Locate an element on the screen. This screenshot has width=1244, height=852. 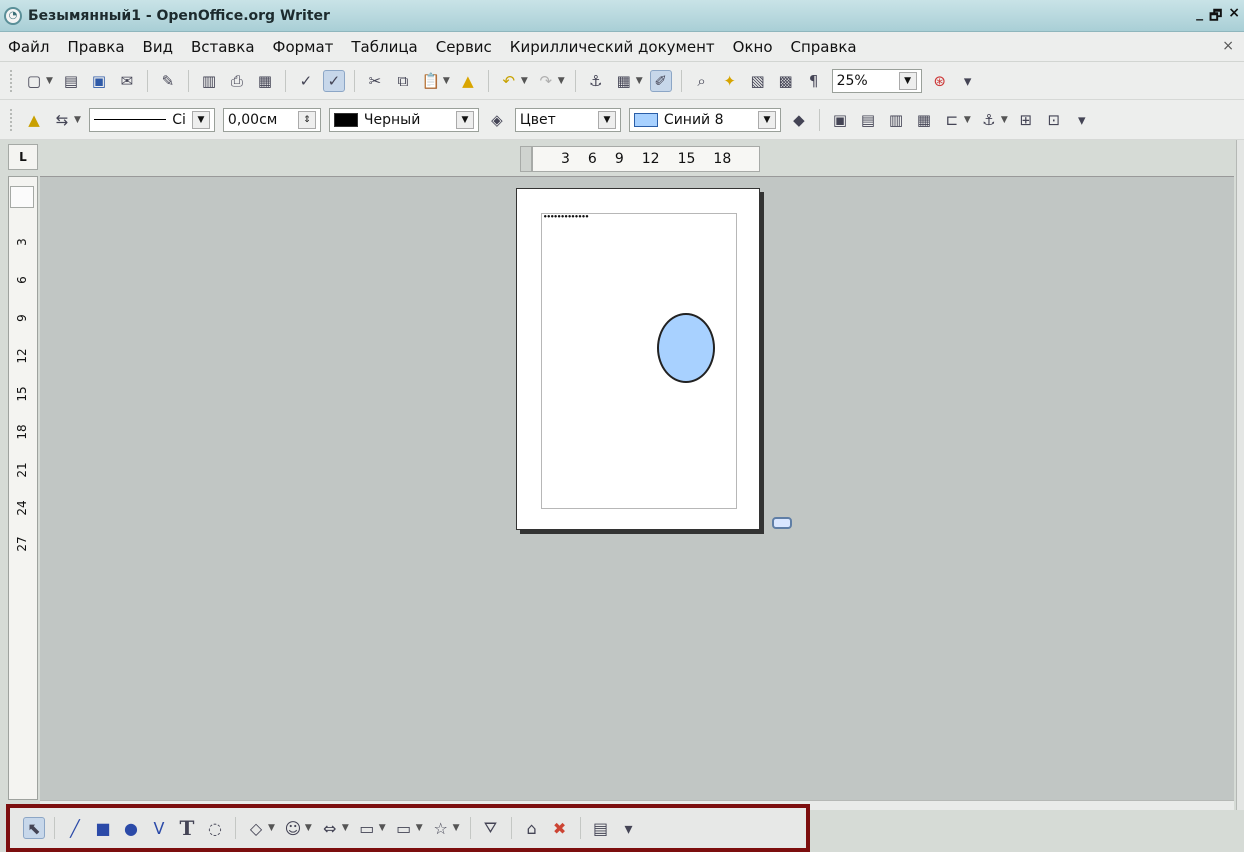
area-color-select: Синий 8 ▼ is located at coordinates (704, 119).